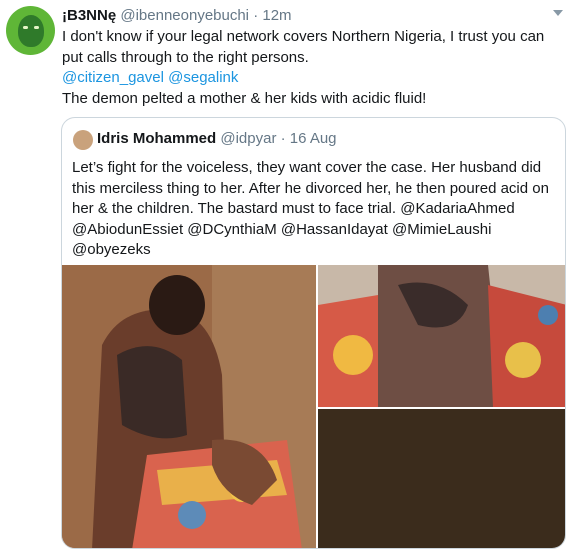 The height and width of the screenshot is (553, 574). I want to click on user-avatar, so click(30, 30).